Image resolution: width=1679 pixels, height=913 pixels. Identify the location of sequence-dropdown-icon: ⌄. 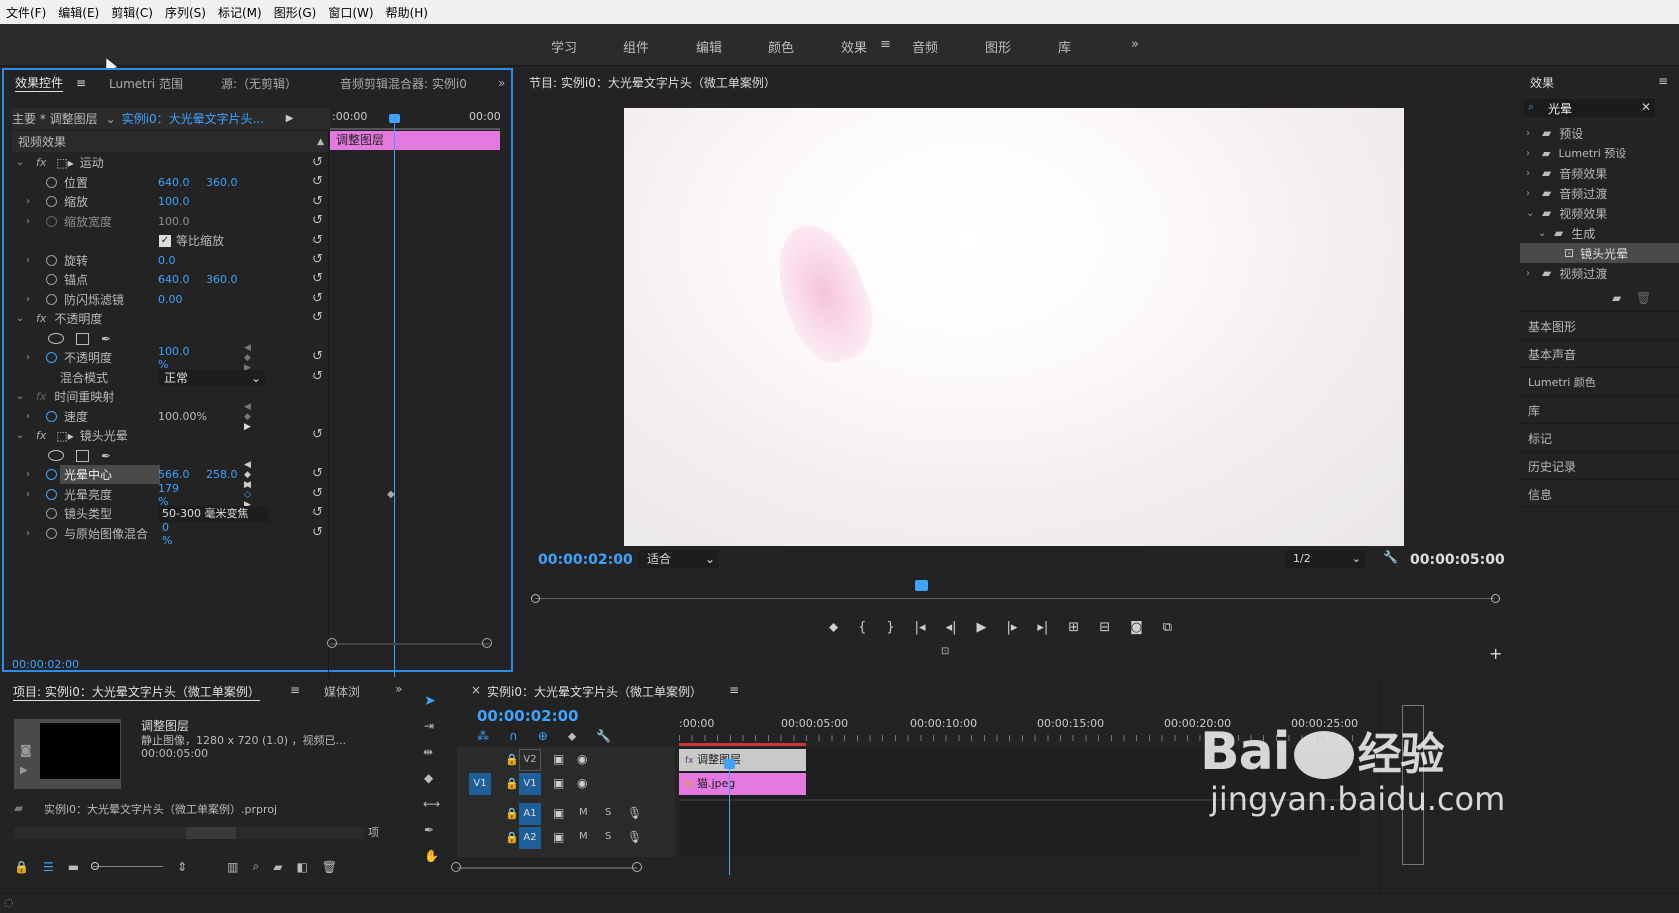
(111, 119).